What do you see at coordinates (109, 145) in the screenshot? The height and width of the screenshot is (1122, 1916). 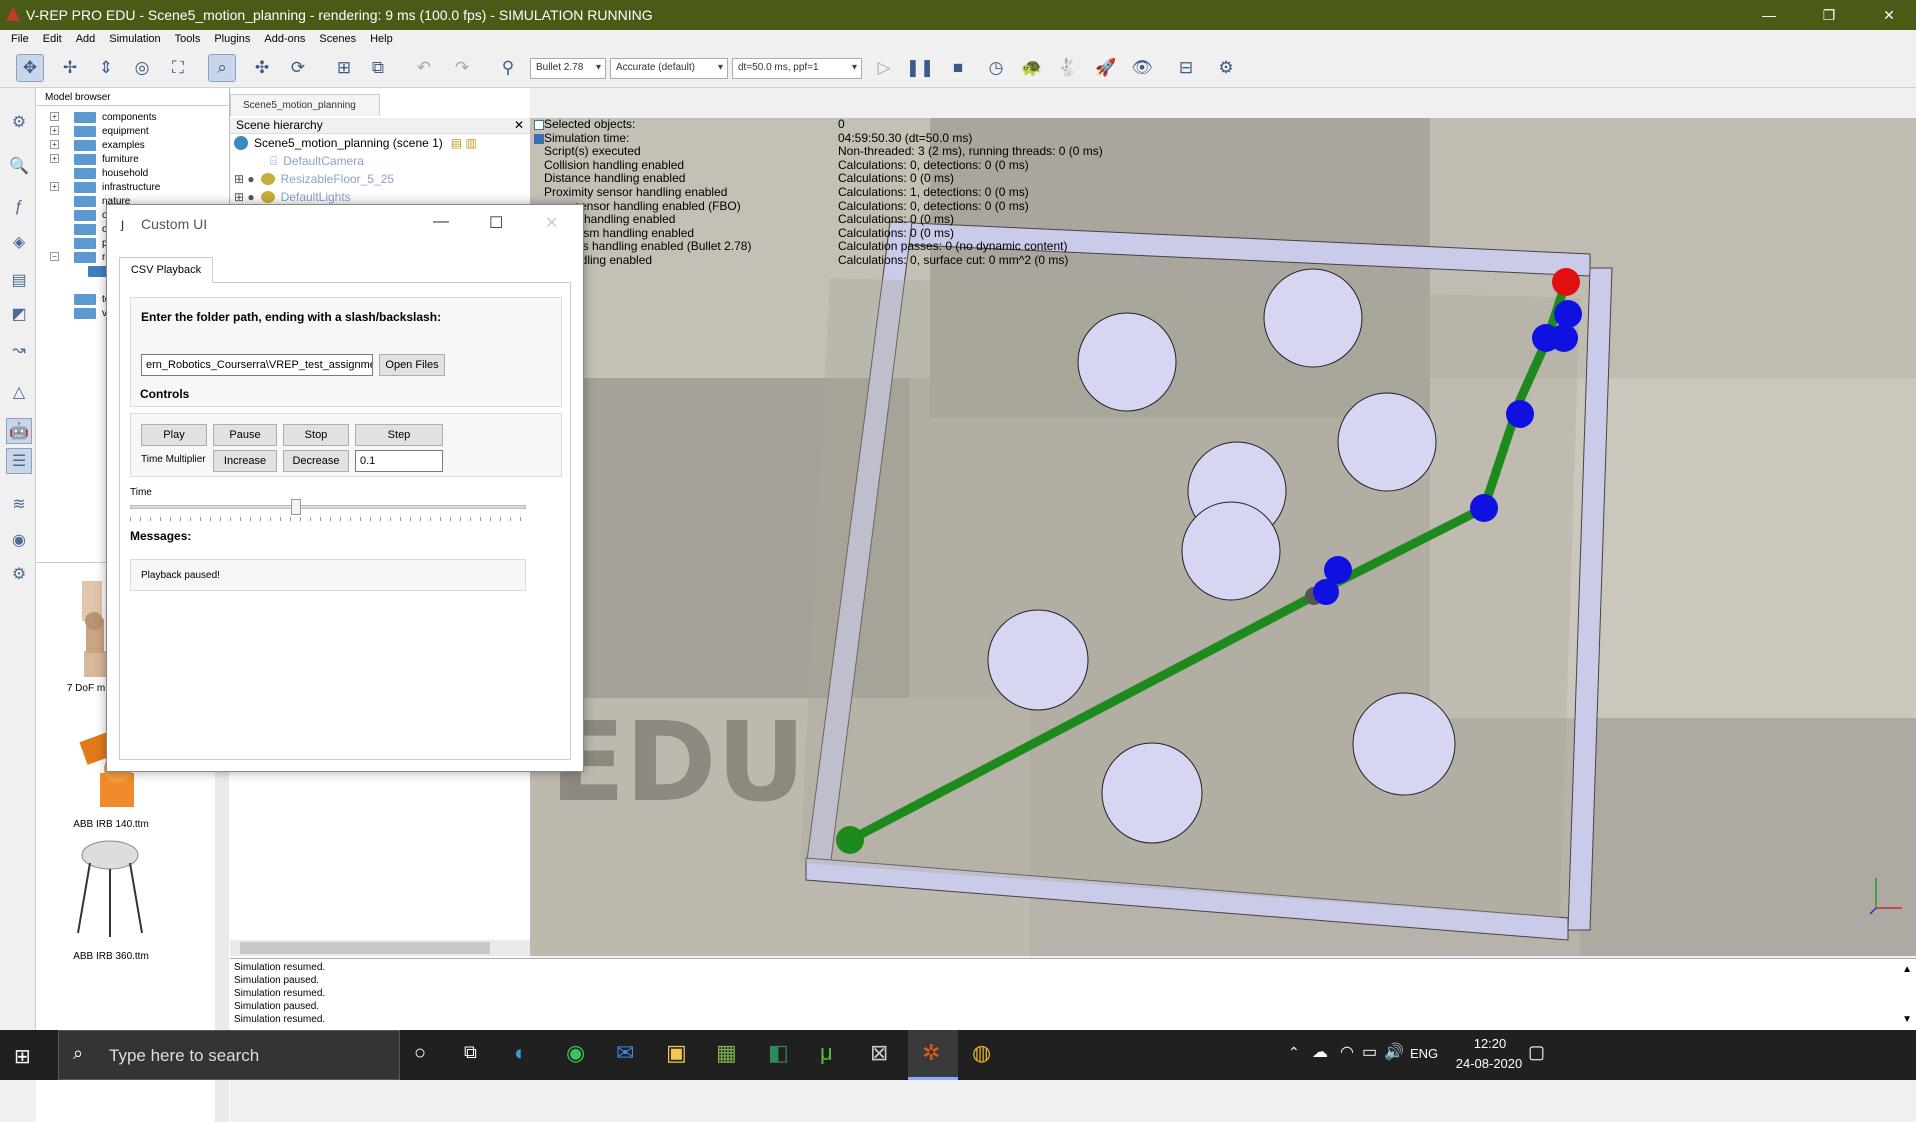 I see `folder-examples: examples` at bounding box center [109, 145].